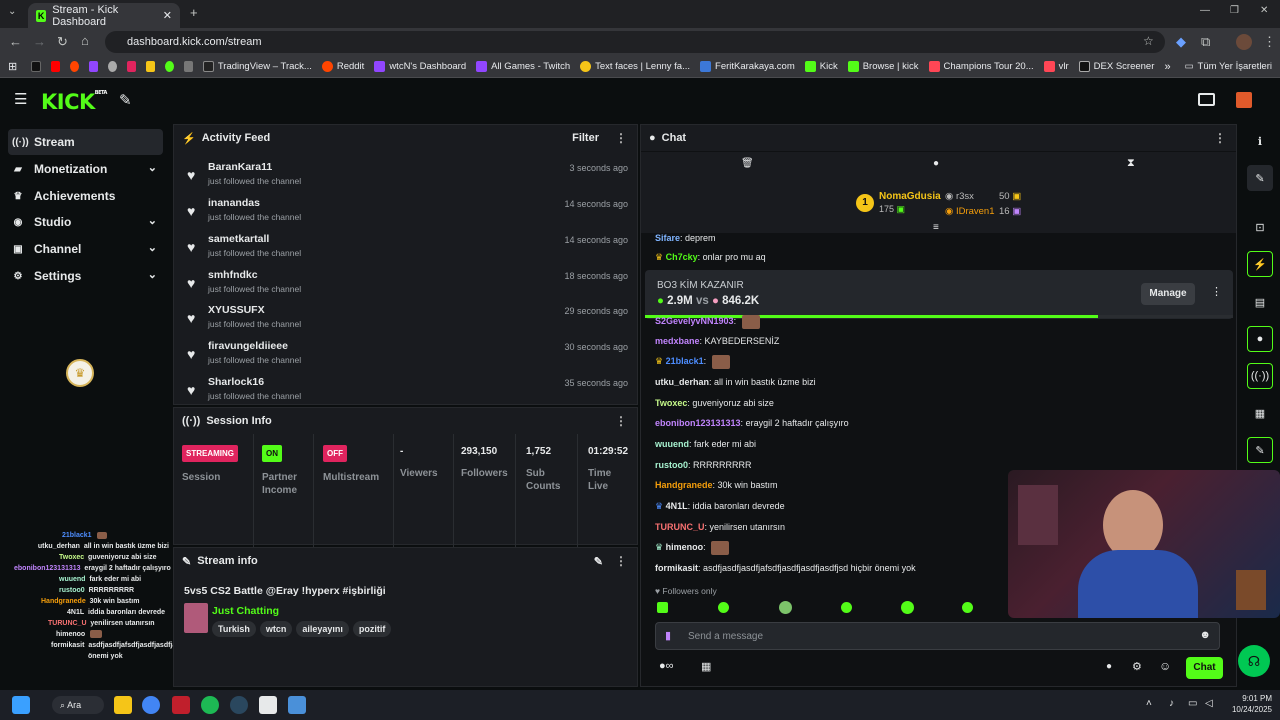 Image resolution: width=1280 pixels, height=720 pixels. I want to click on bookmark-star-icon: ☆, so click(1148, 41).